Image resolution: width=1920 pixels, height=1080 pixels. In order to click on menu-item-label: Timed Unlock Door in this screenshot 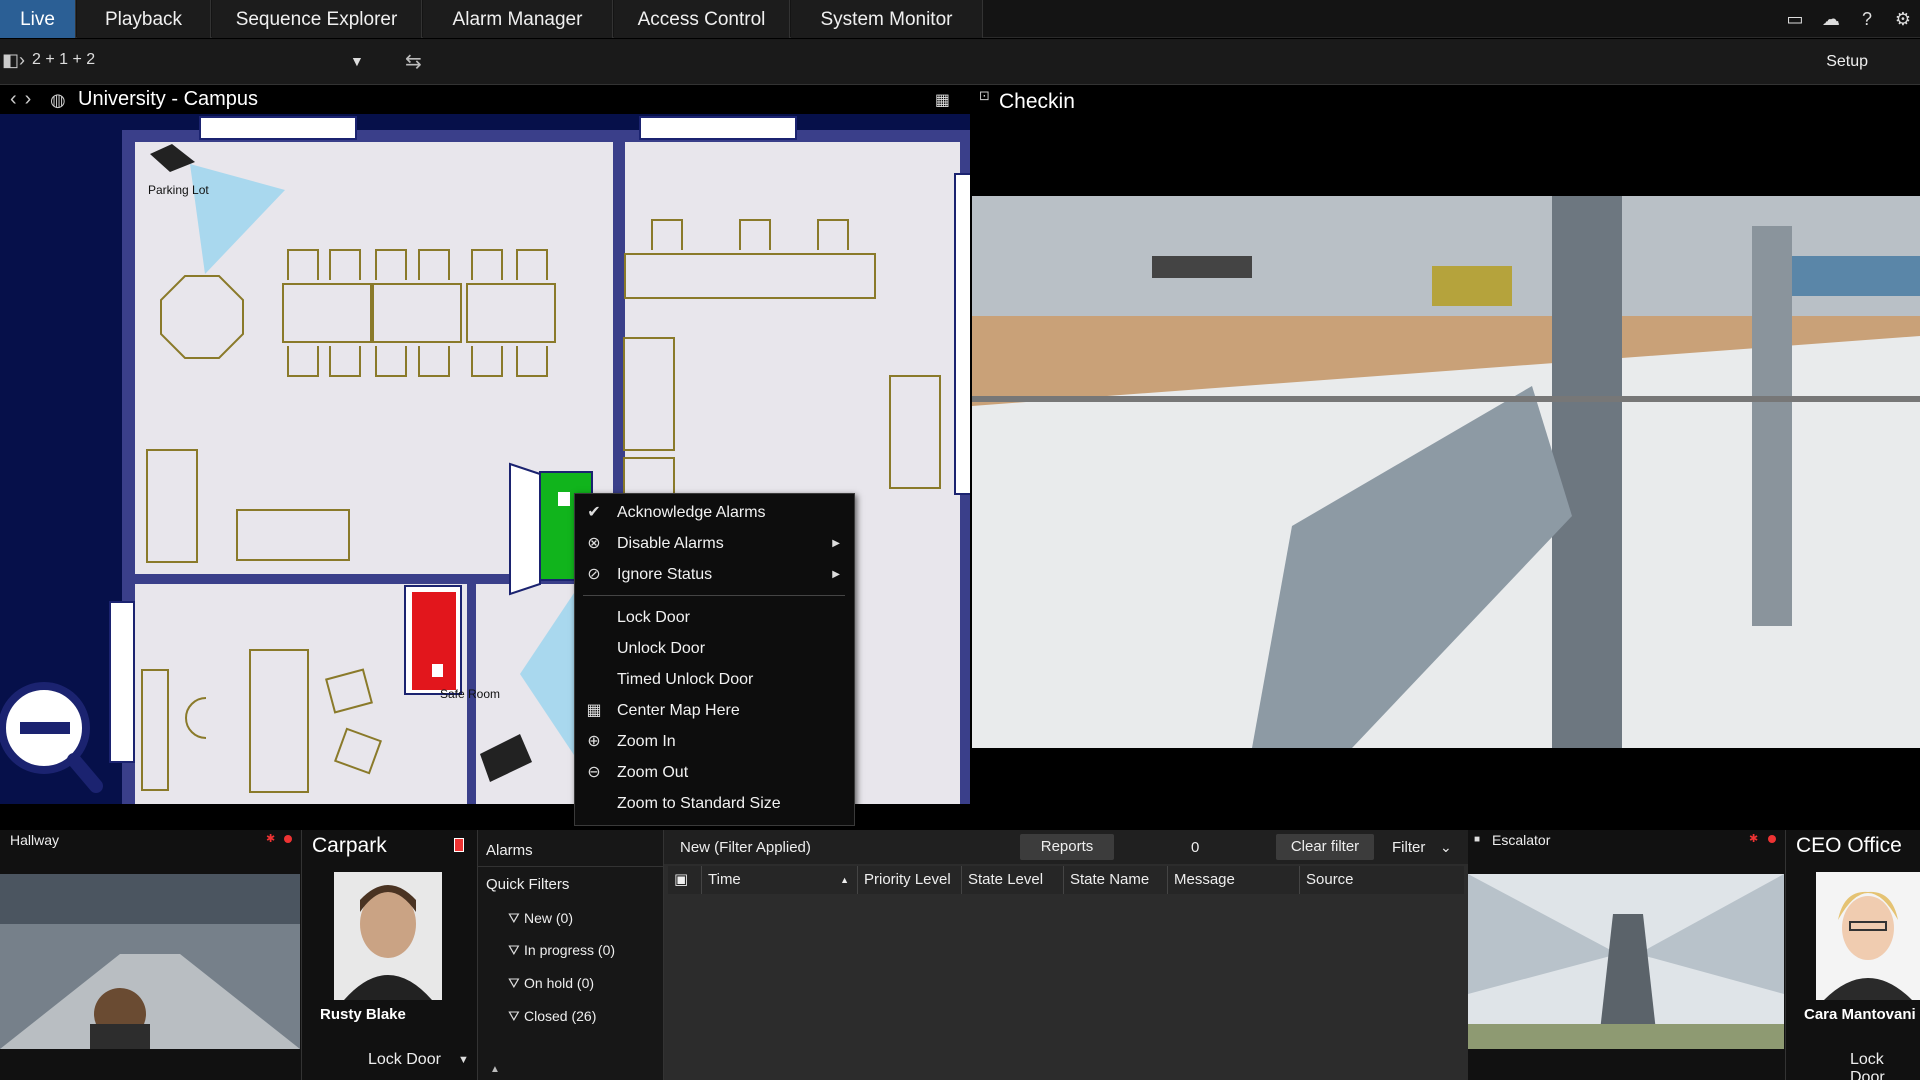, I will do `click(685, 679)`.